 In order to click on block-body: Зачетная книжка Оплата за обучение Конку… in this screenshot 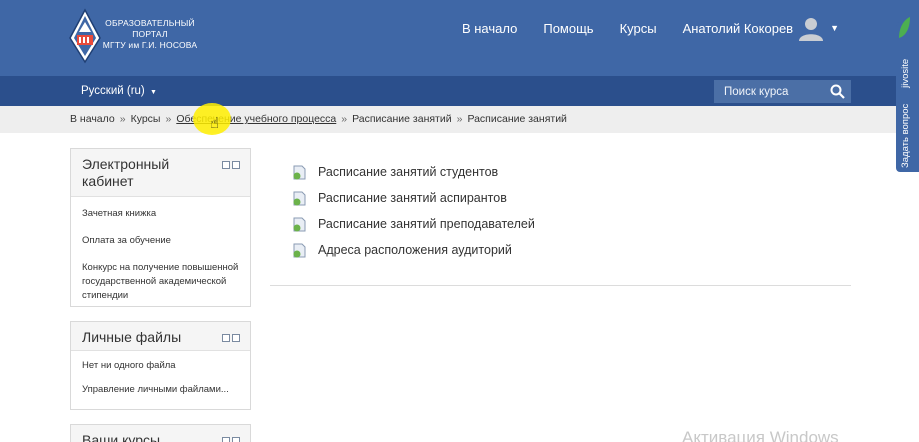, I will do `click(160, 259)`.